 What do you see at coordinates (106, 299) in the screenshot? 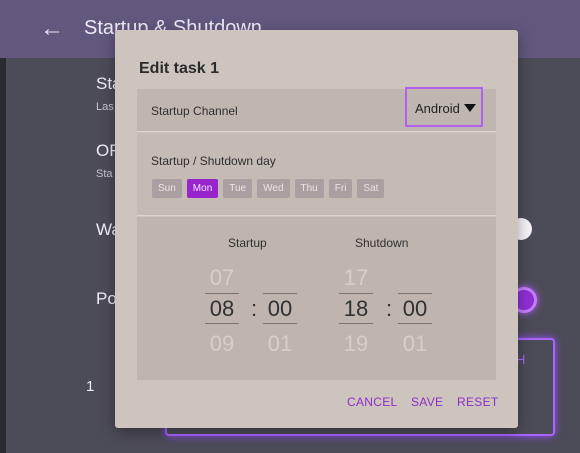
I see `setting-item-title: Po` at bounding box center [106, 299].